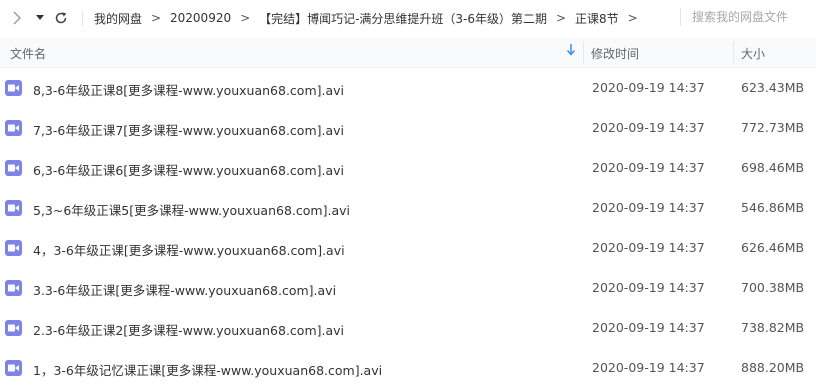 Image resolution: width=816 pixels, height=392 pixels. Describe the element at coordinates (773, 247) in the screenshot. I see `file-size: 626.46MB` at that location.